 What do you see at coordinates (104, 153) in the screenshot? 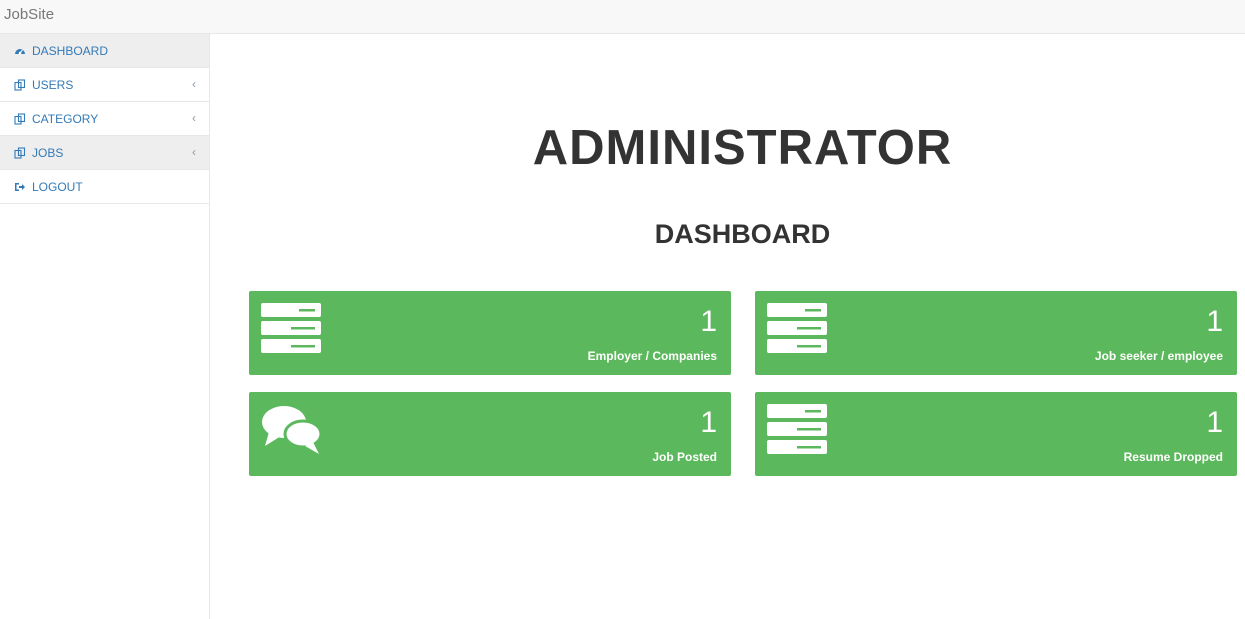
I see `sidebar-item-jobs: JOBS ‹` at bounding box center [104, 153].